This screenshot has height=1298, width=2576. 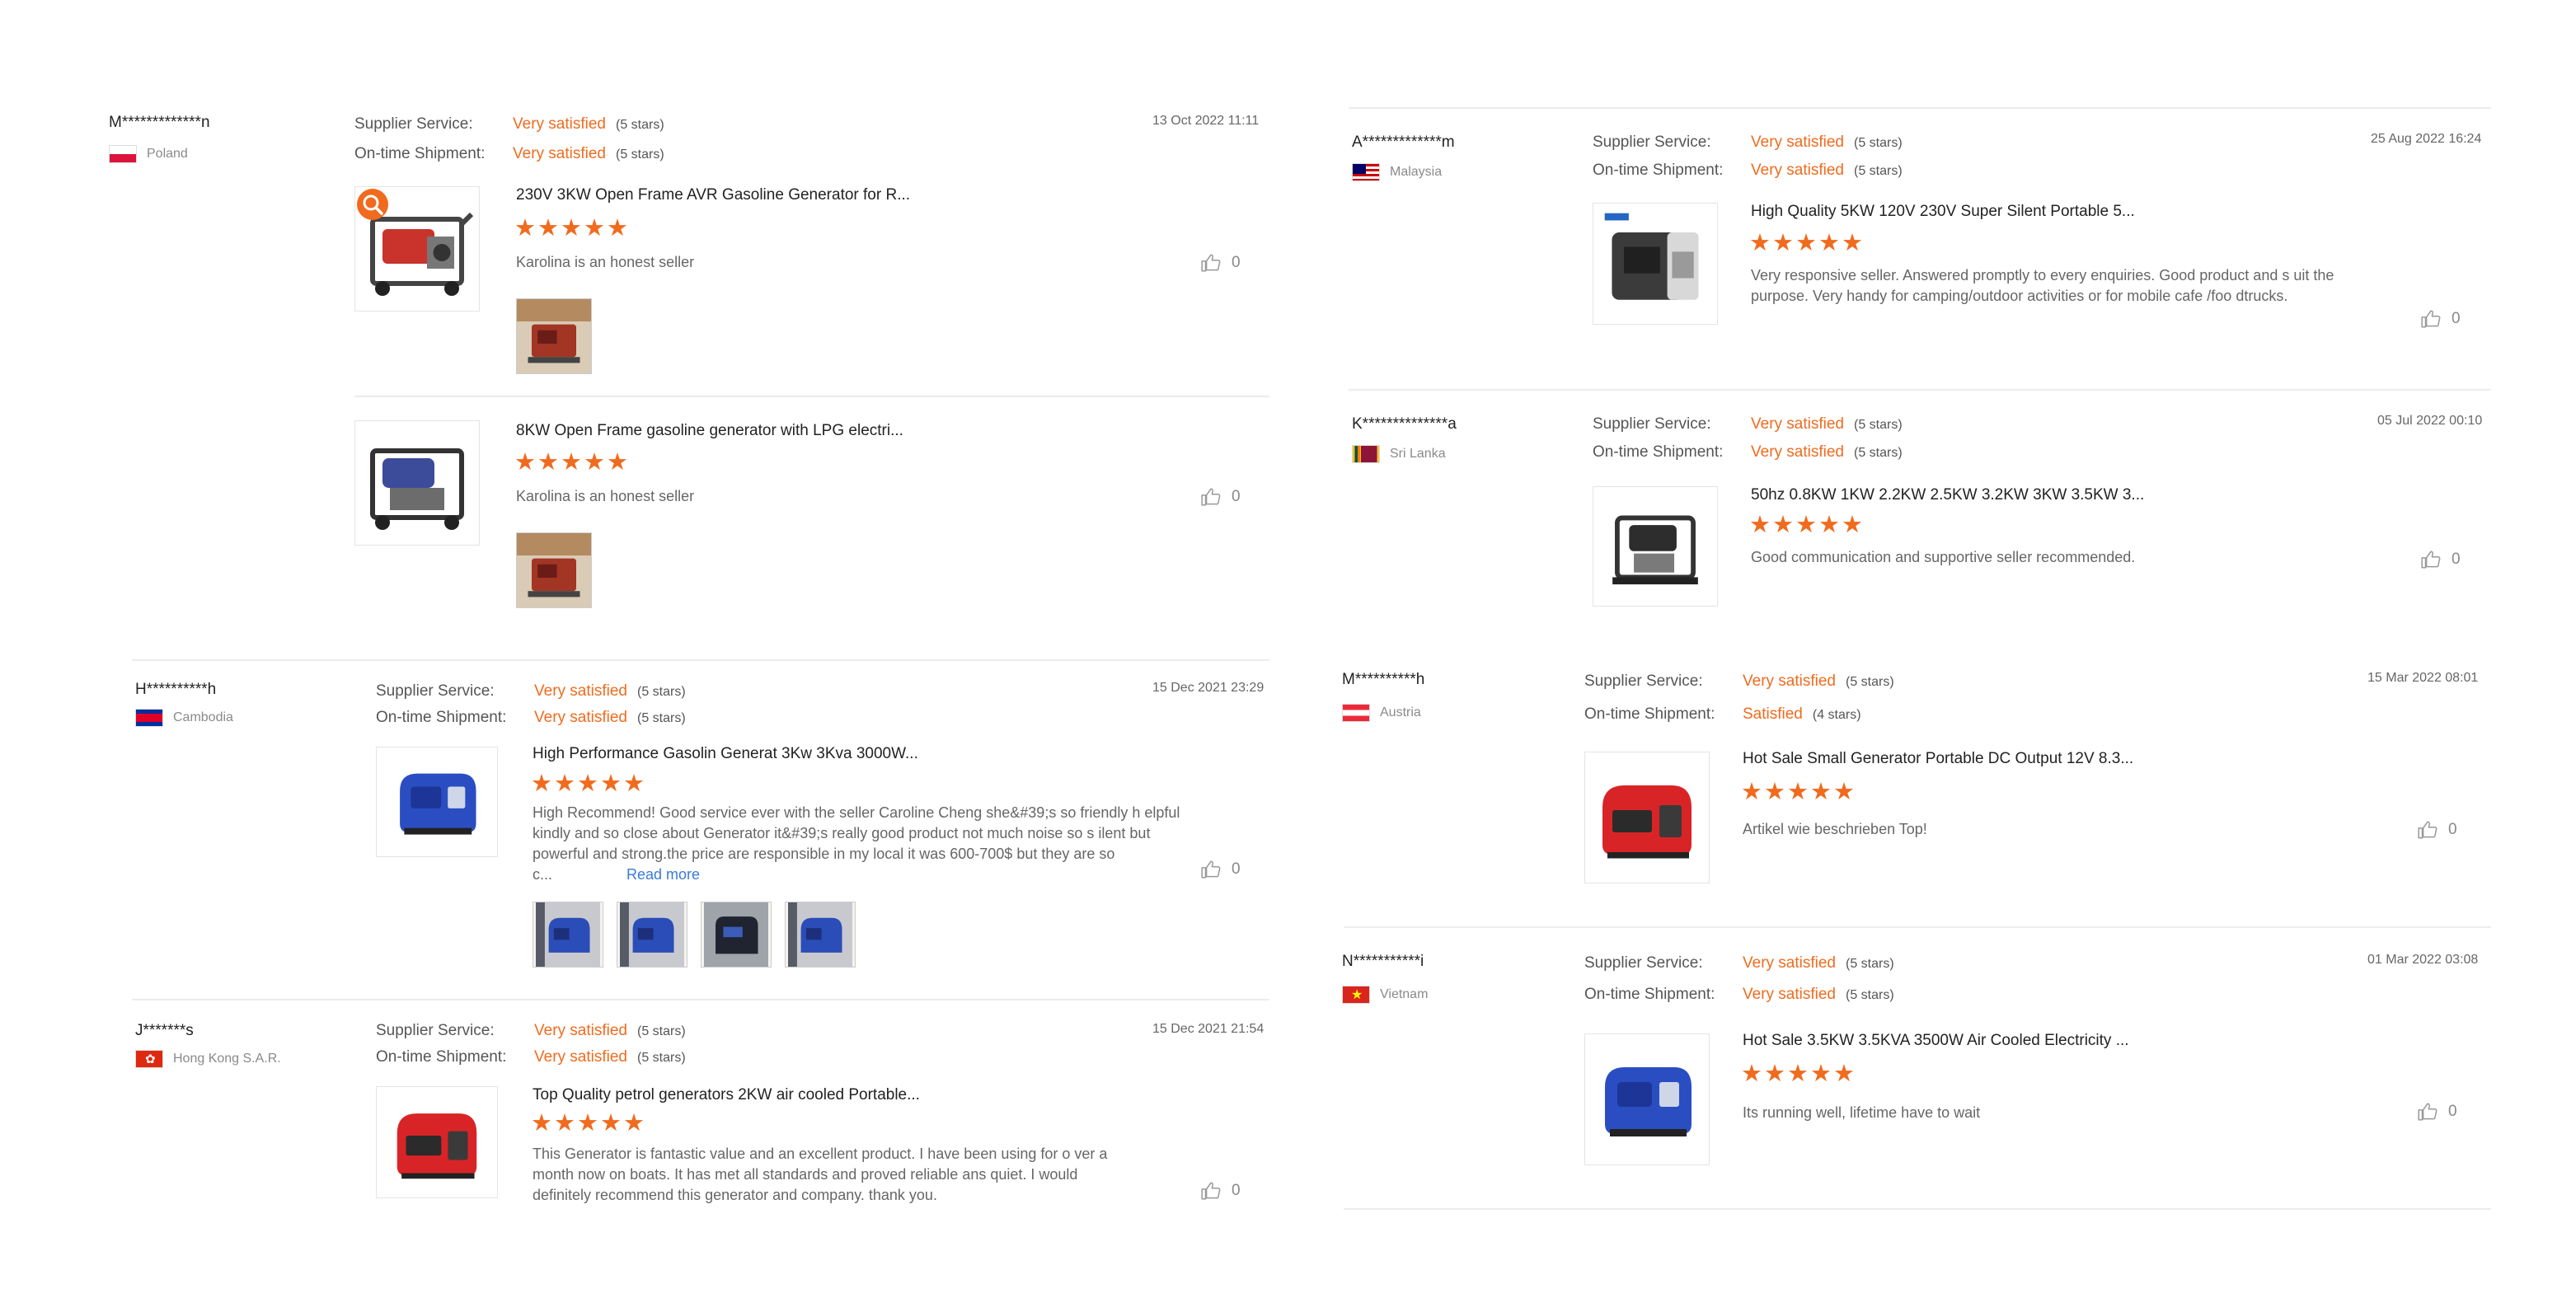 What do you see at coordinates (123, 154) in the screenshot?
I see `flag-poland-icon` at bounding box center [123, 154].